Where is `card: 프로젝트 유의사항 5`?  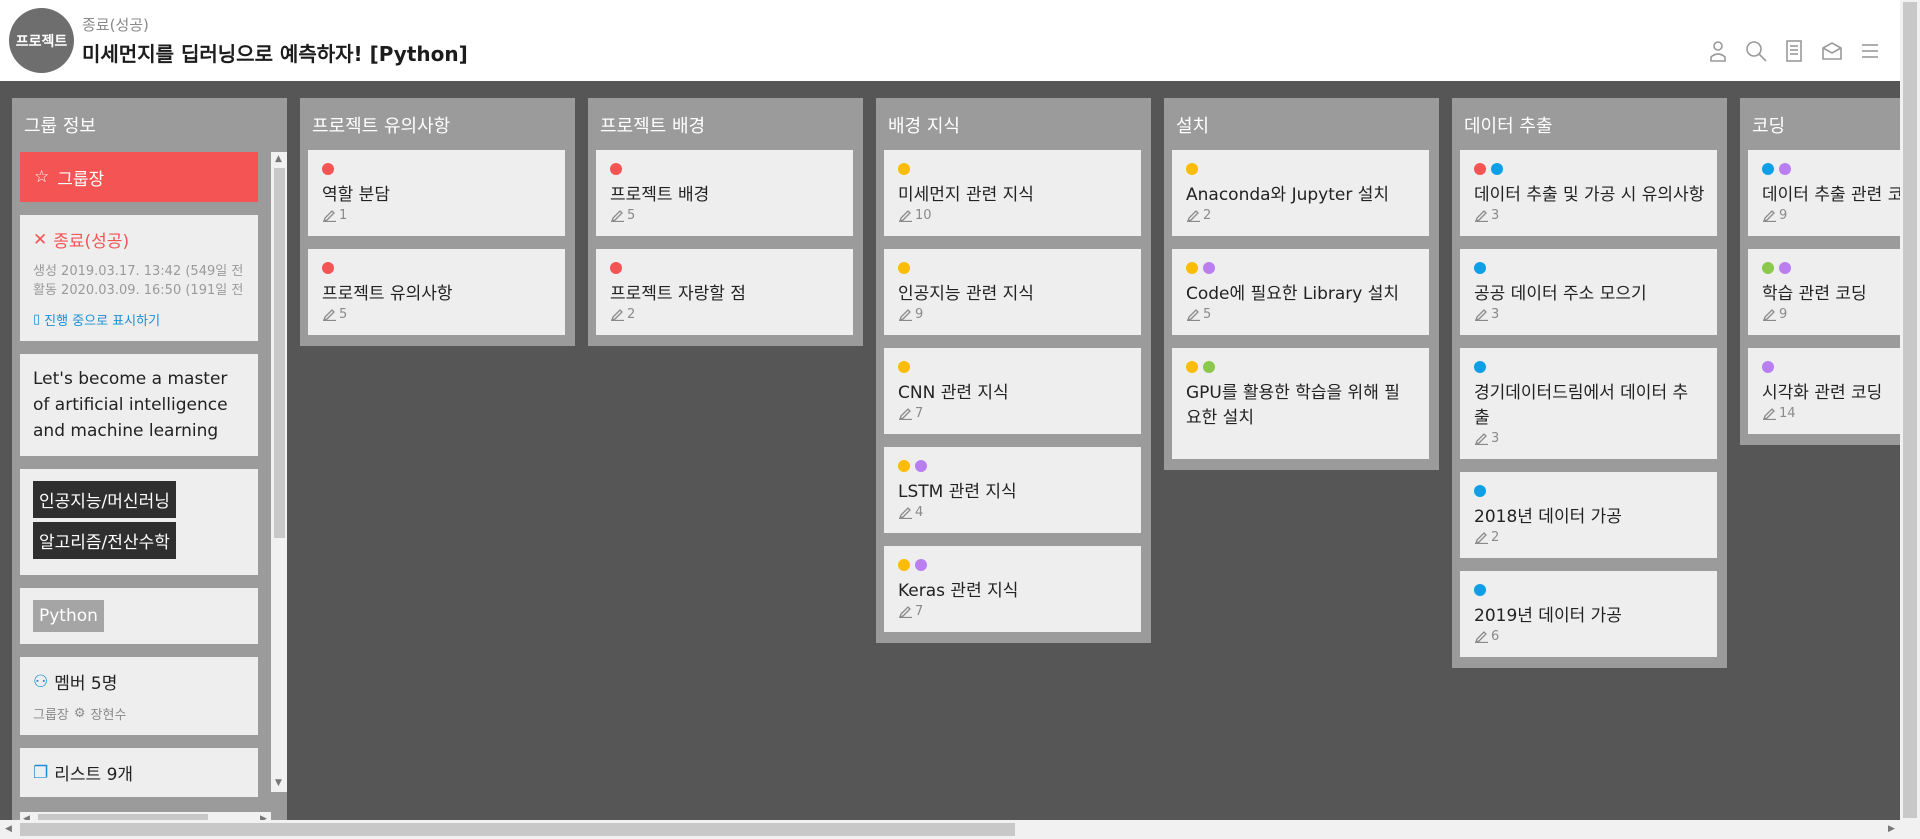 card: 프로젝트 유의사항 5 is located at coordinates (436, 292).